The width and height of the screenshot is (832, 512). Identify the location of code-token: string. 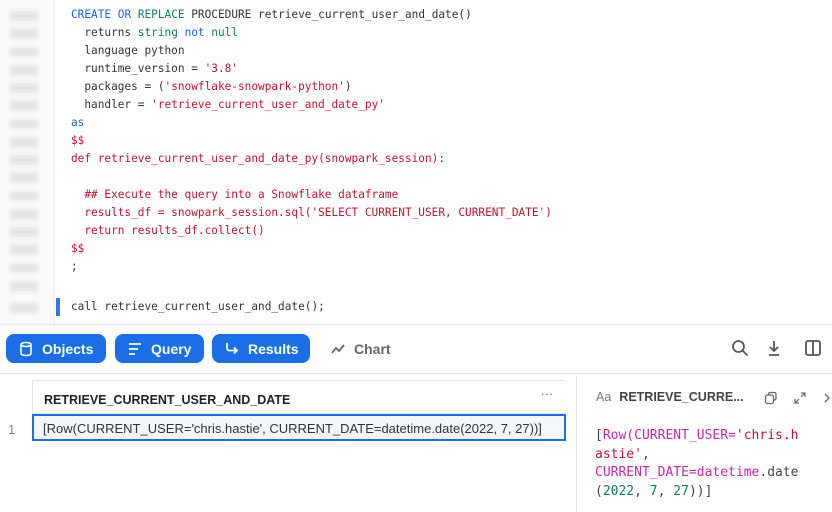
(161, 32).